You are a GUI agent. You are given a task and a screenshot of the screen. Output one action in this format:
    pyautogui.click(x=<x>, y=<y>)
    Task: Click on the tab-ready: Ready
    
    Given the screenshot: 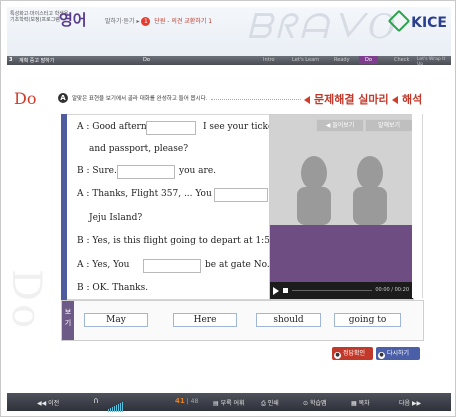 What is the action you would take?
    pyautogui.click(x=342, y=60)
    